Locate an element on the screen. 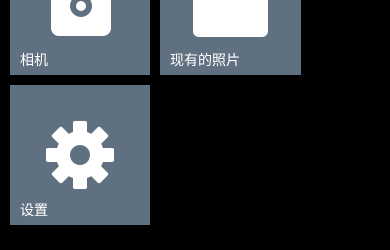  photo-icon is located at coordinates (230, 18).